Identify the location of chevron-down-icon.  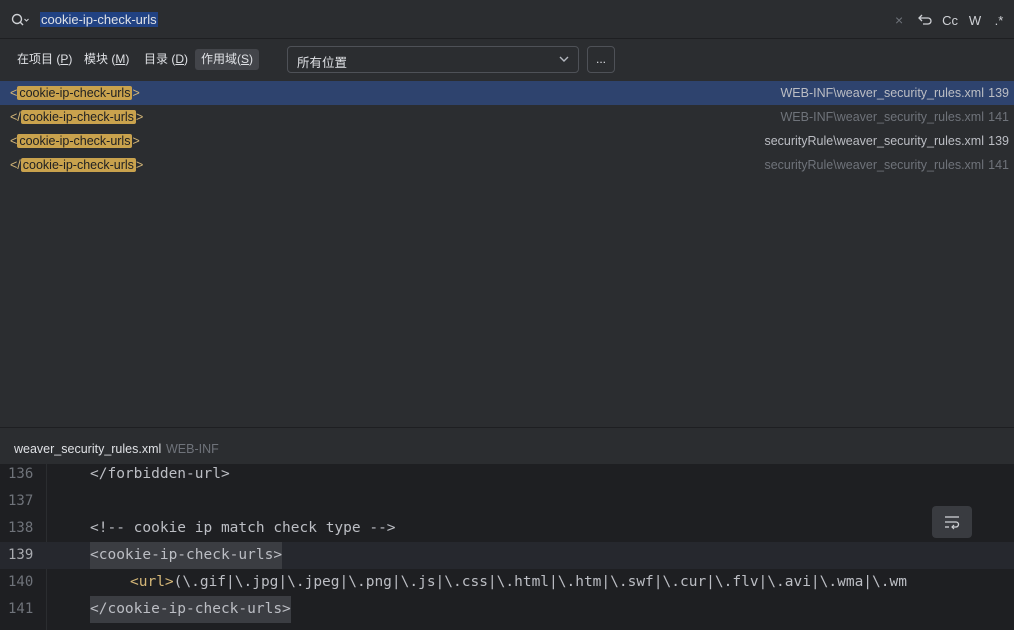
(564, 60).